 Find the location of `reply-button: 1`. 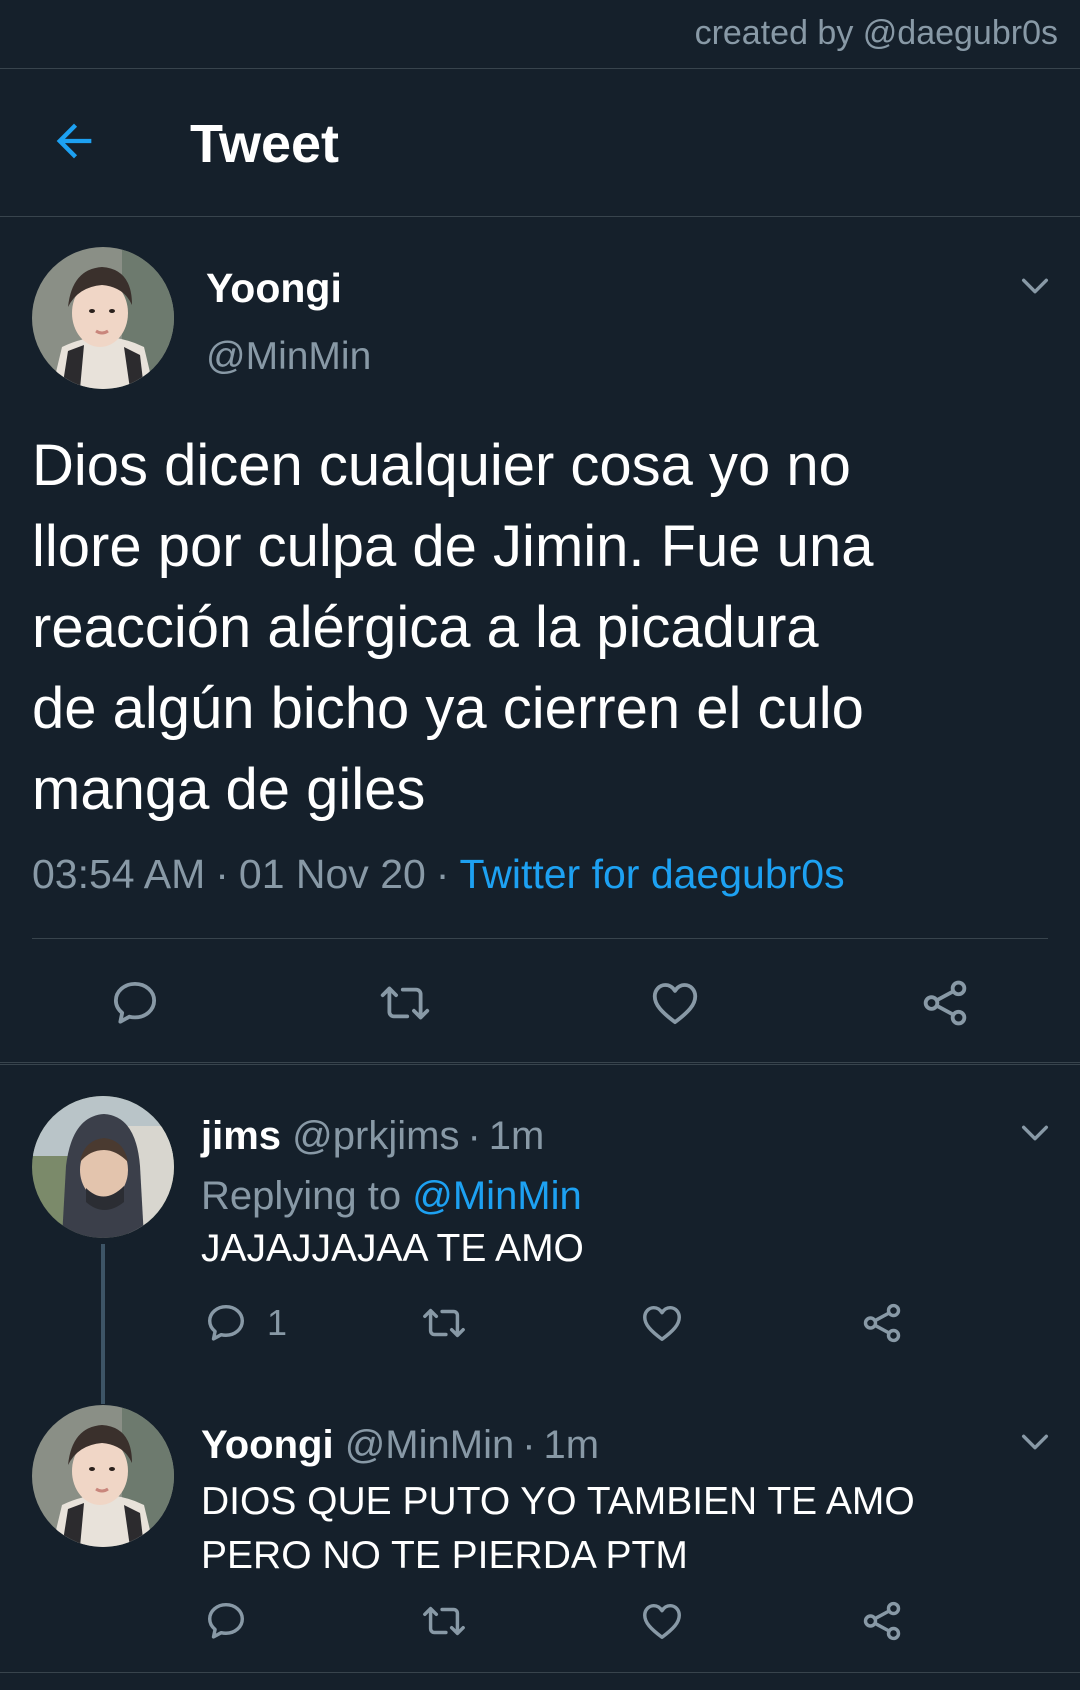

reply-button: 1 is located at coordinates (245, 1323).